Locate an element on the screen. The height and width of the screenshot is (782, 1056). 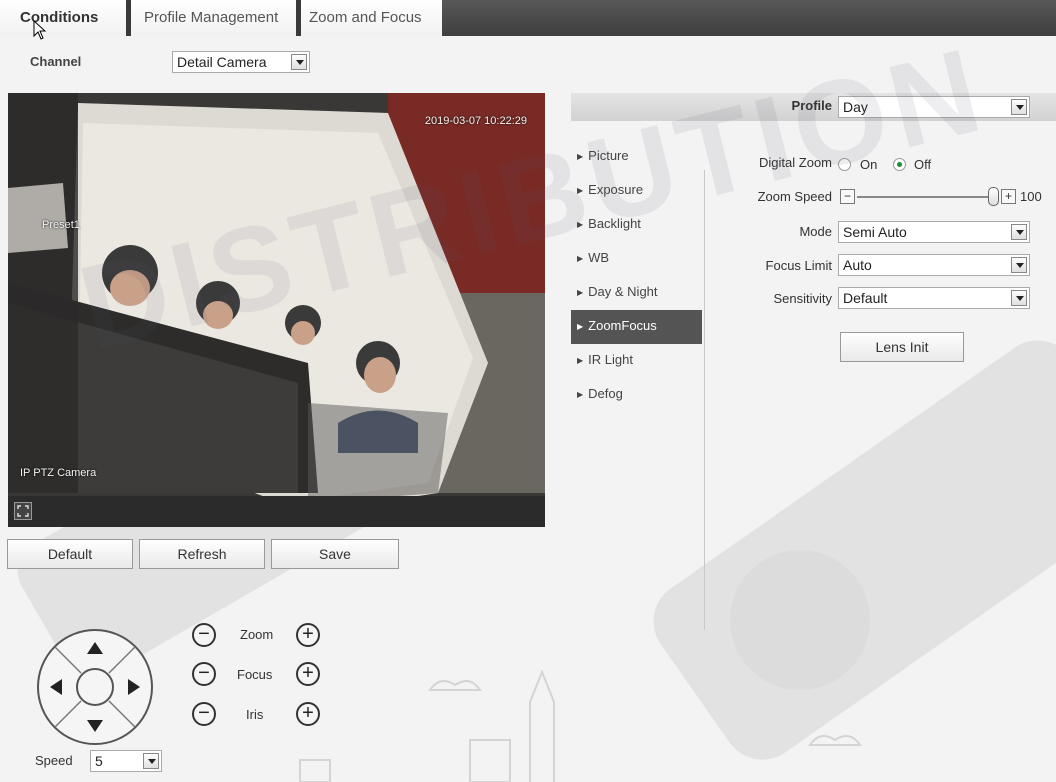
menu-item-defog: ▶ Defog is located at coordinates (636, 395).